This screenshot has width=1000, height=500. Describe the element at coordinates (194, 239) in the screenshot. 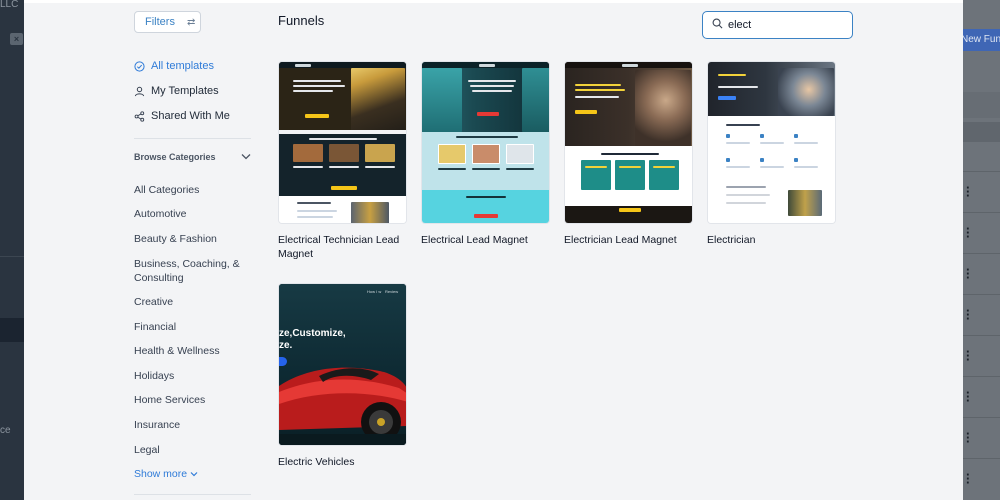

I see `category-beauty-fashion: Beauty & Fashion` at that location.